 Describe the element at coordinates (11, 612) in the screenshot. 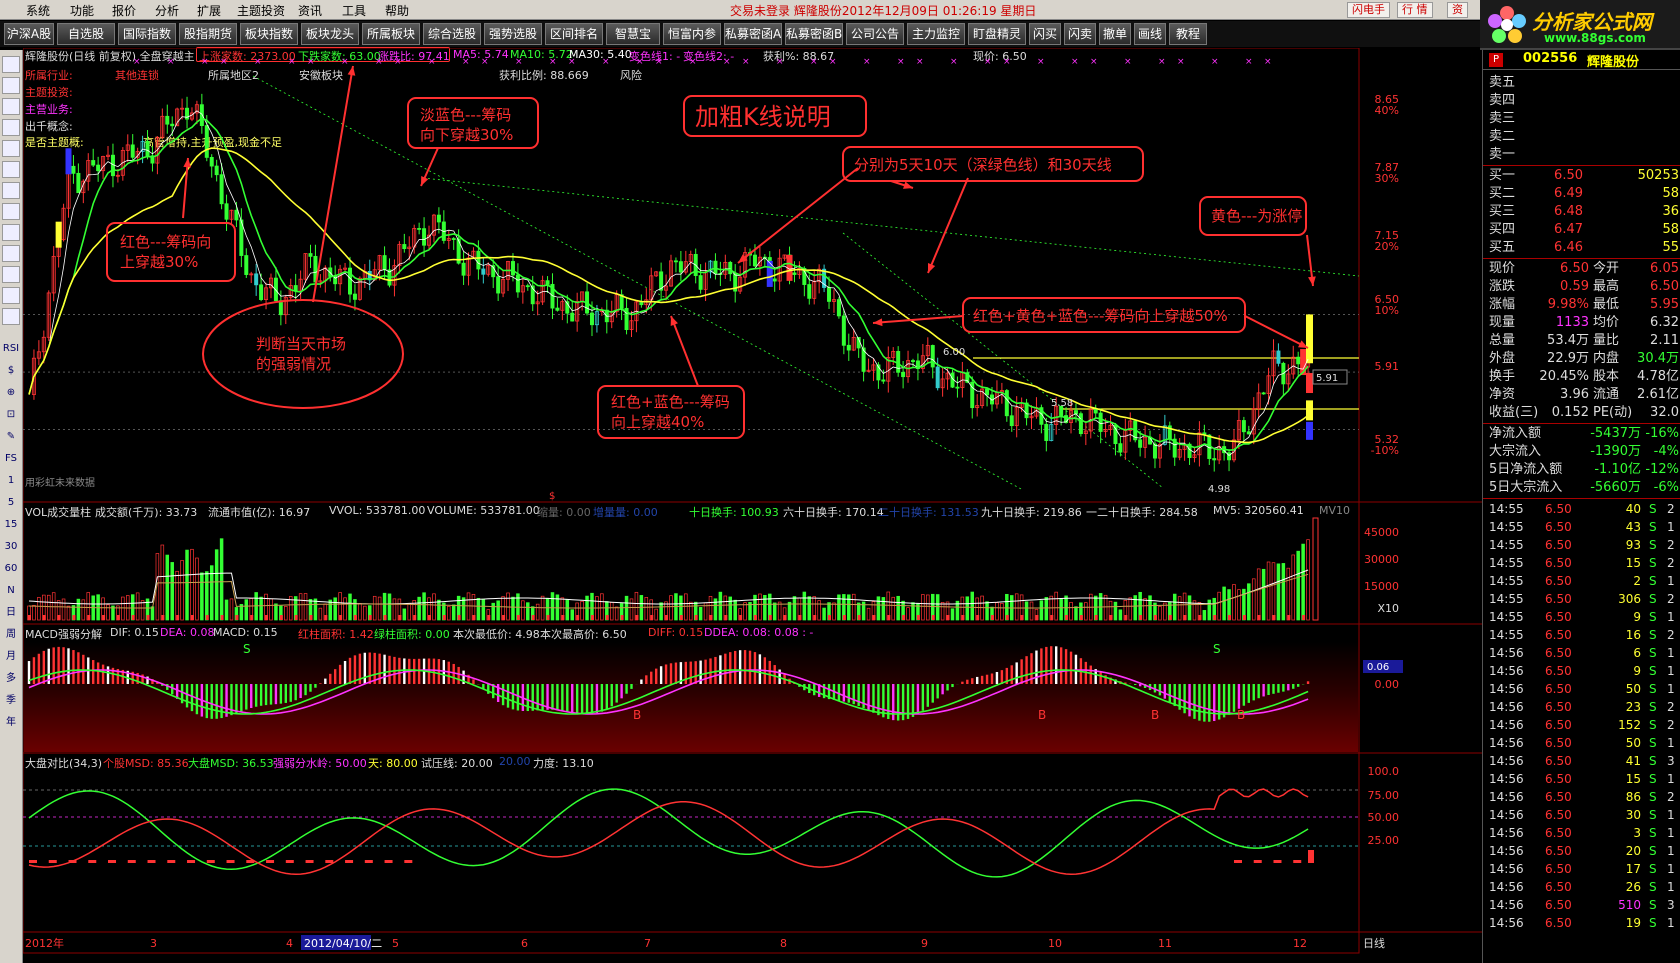

I see `tool-12: 日` at that location.